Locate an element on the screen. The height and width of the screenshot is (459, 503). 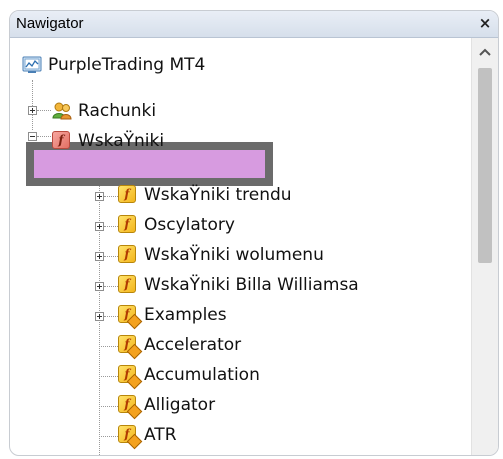
tree-item-accounts: Rachunki is located at coordinates (104, 111).